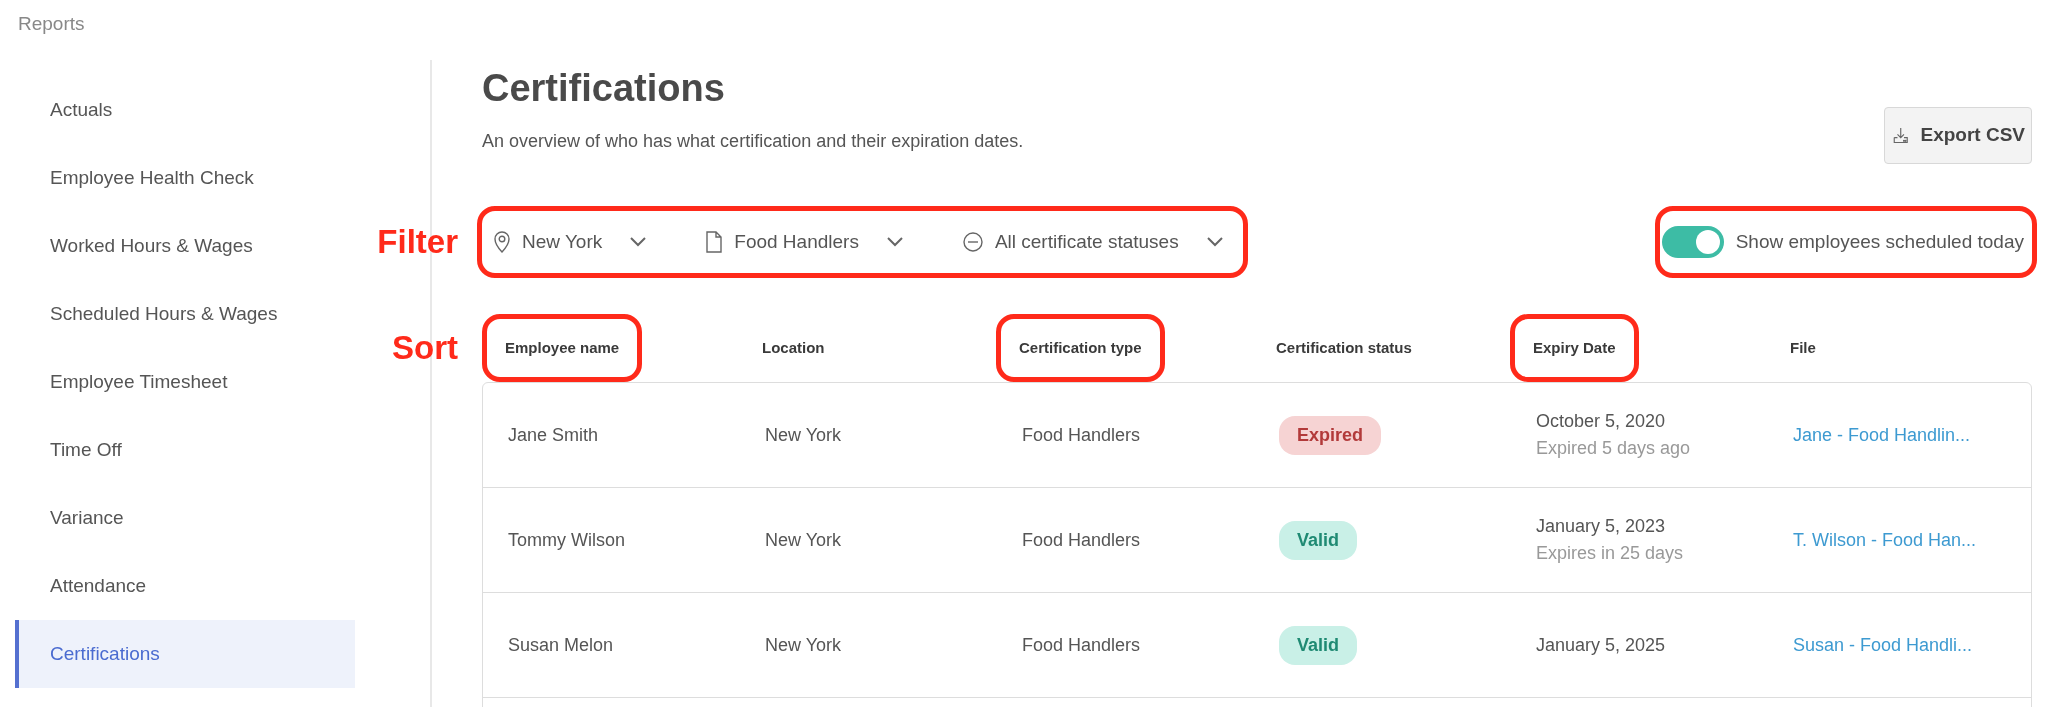 This screenshot has height=707, width=2048. What do you see at coordinates (1330, 435) in the screenshot?
I see `status-pill: Expired` at bounding box center [1330, 435].